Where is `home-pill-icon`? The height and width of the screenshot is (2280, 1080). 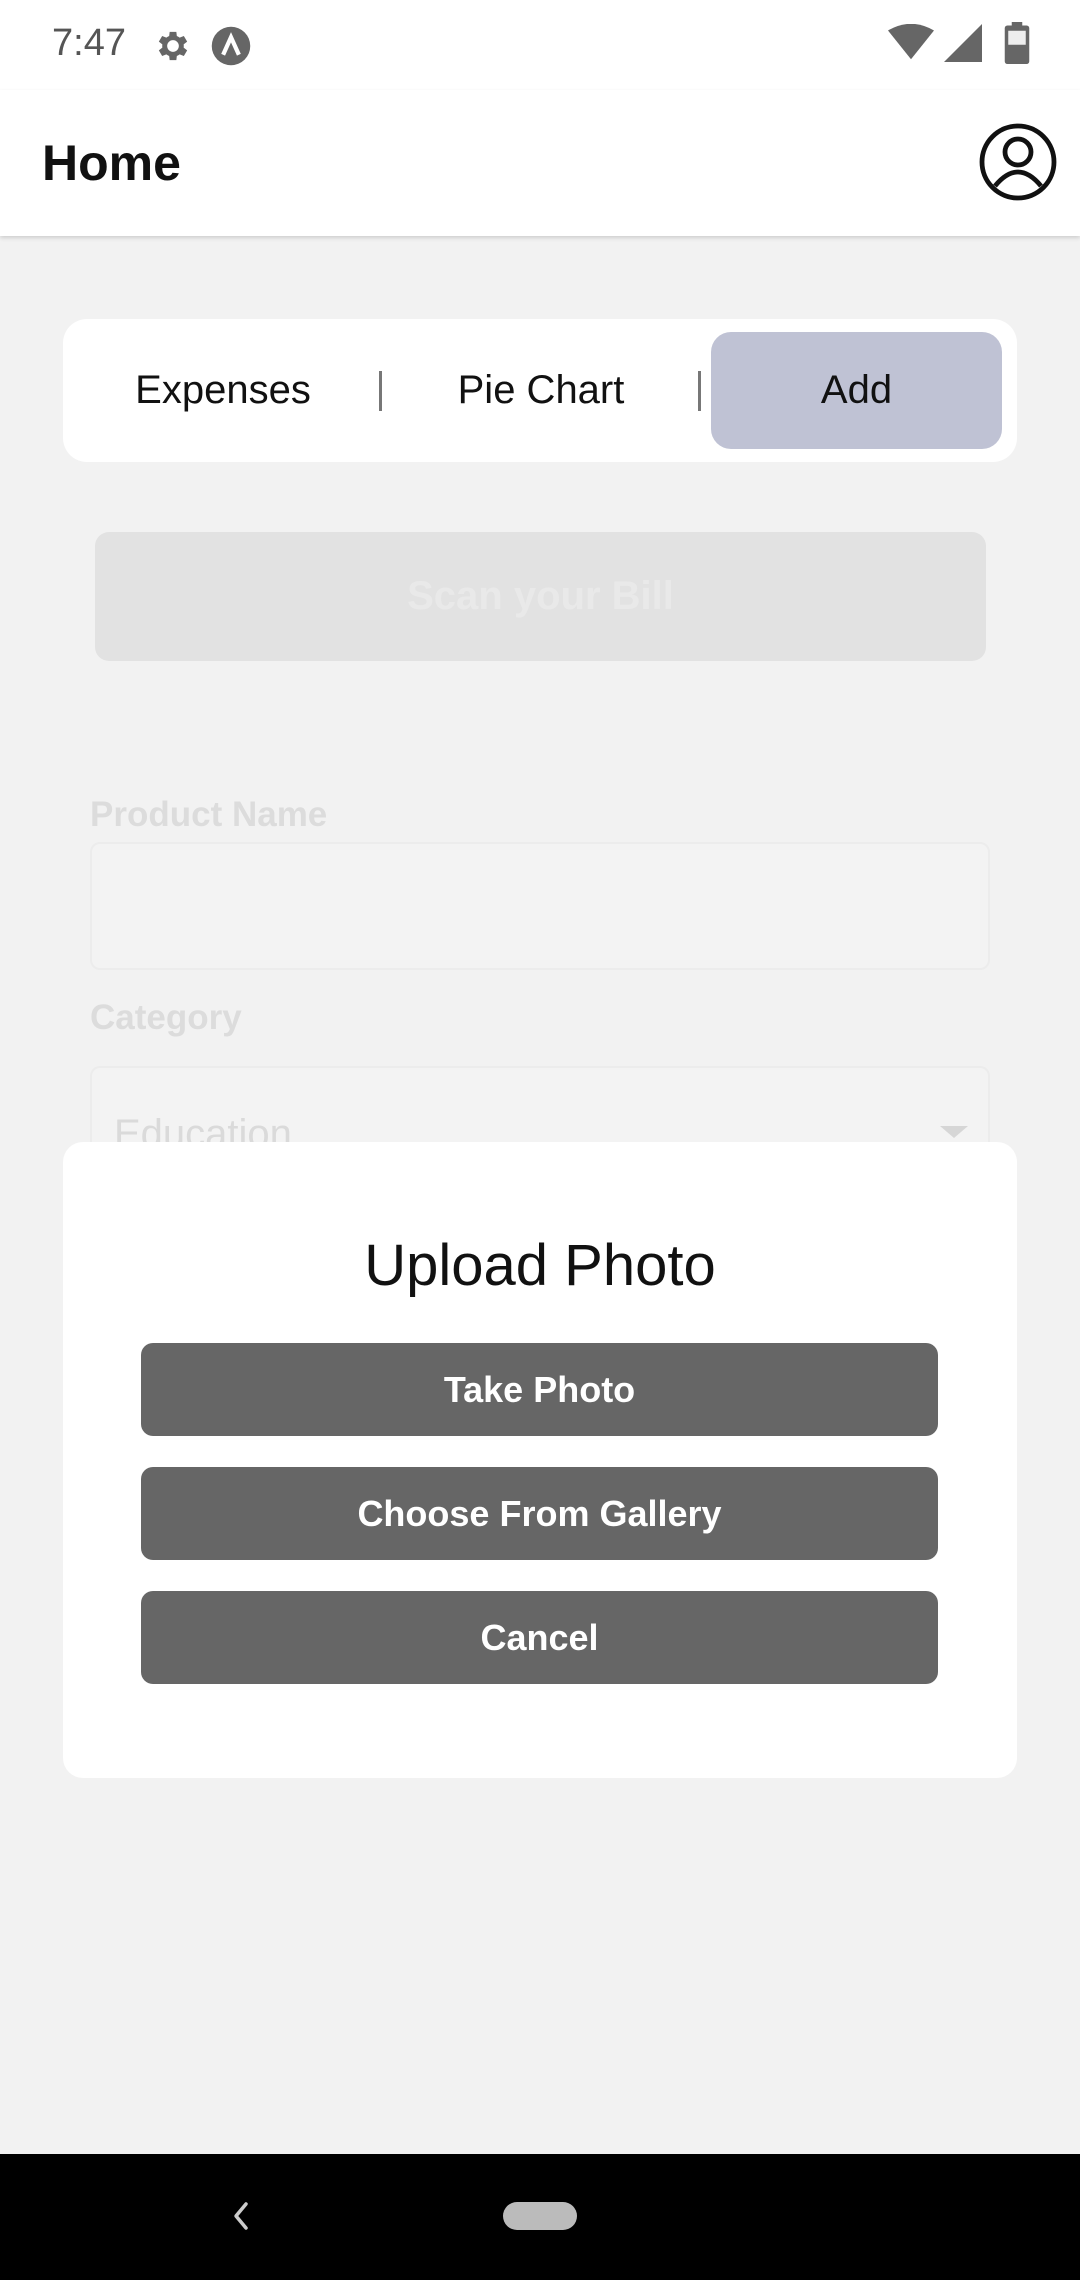 home-pill-icon is located at coordinates (540, 2216).